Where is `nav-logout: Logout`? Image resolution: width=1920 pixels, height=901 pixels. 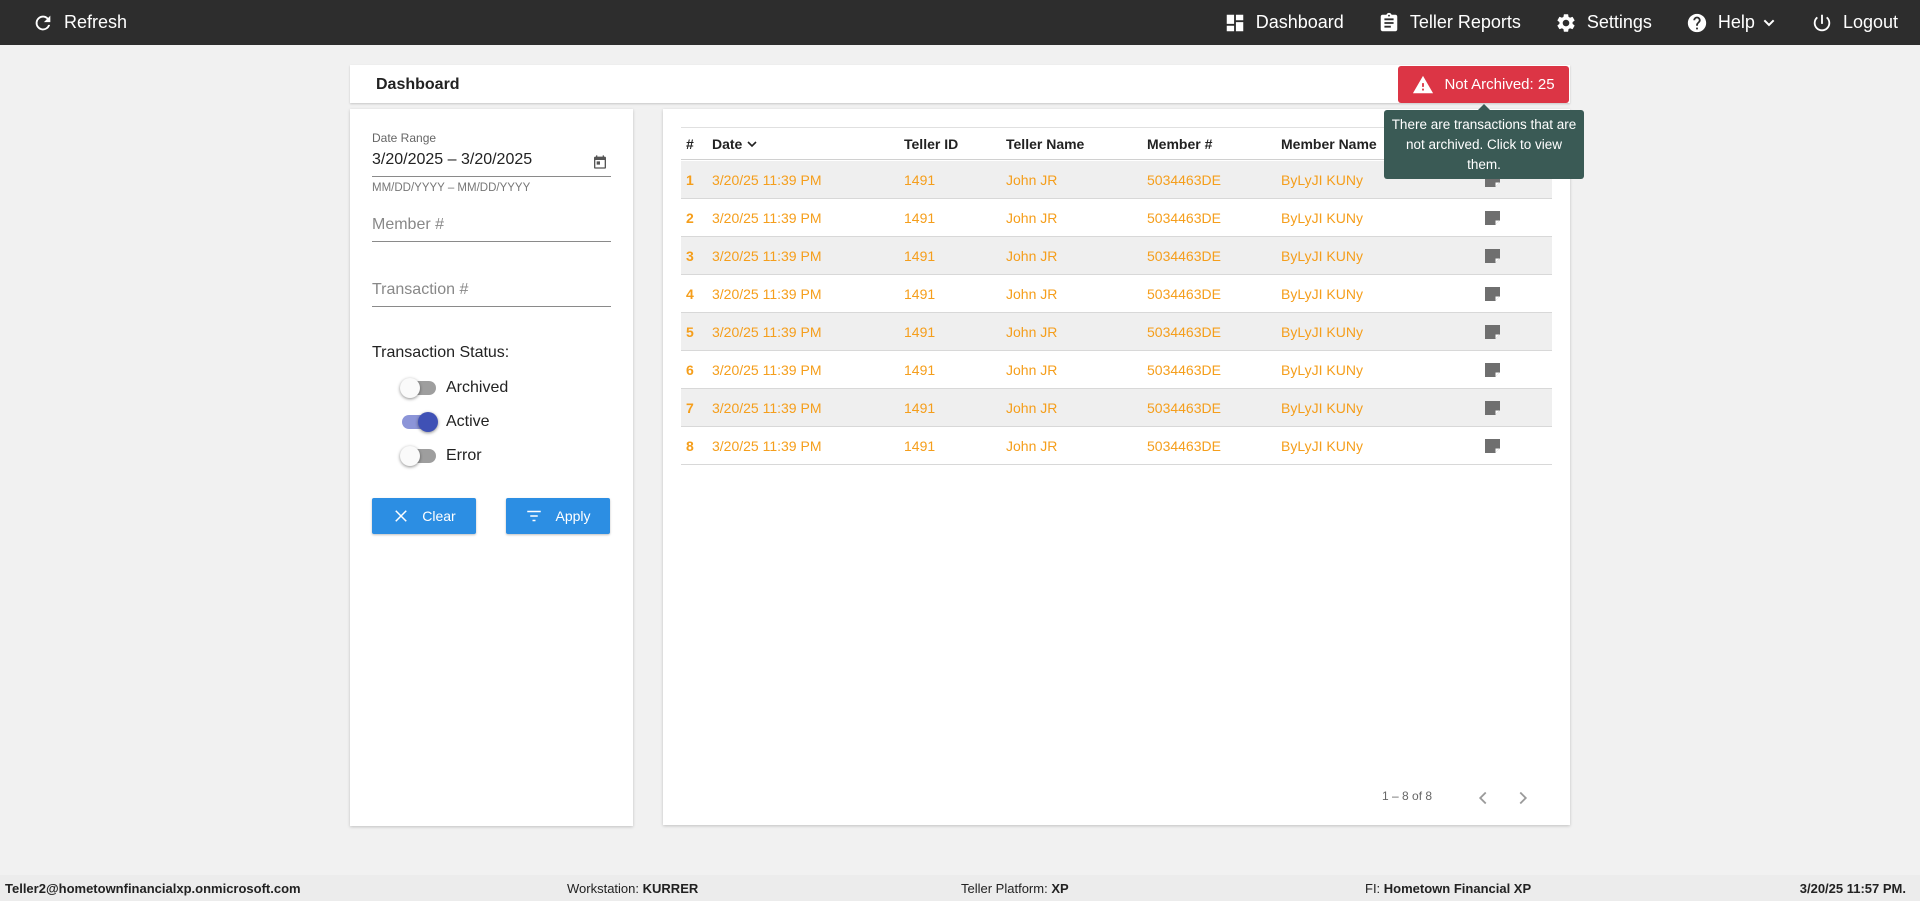 nav-logout: Logout is located at coordinates (1854, 22).